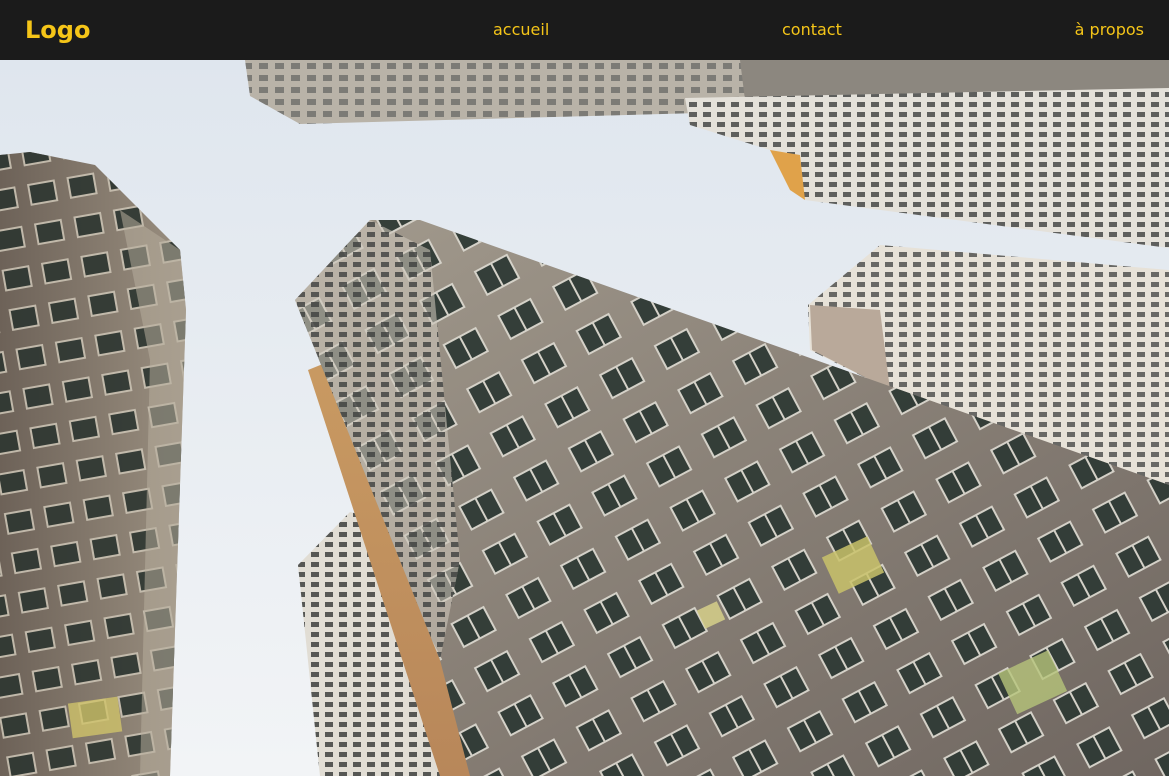 Image resolution: width=1169 pixels, height=776 pixels. I want to click on navbar: Logo accueil contact à propos, so click(584, 30).